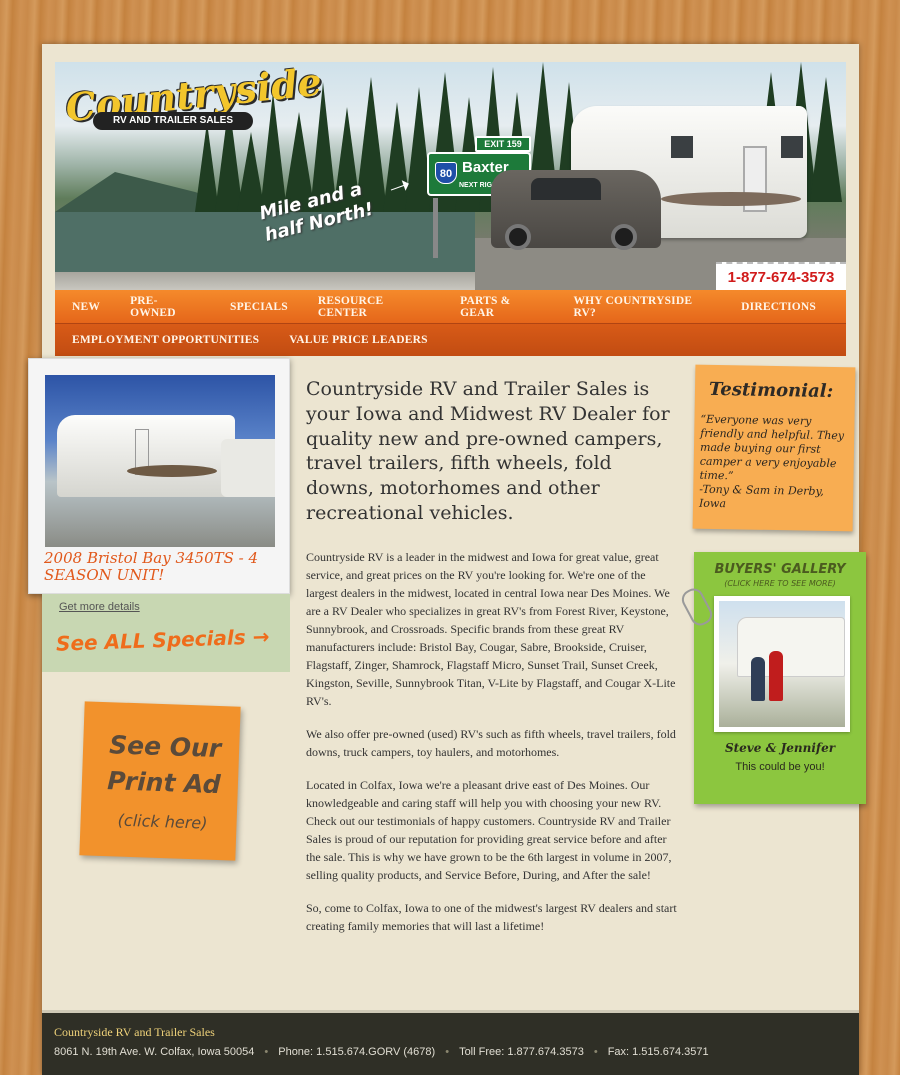 The width and height of the screenshot is (900, 1075). I want to click on nav-item-parts-gear: PARTS & GEAR, so click(501, 307).